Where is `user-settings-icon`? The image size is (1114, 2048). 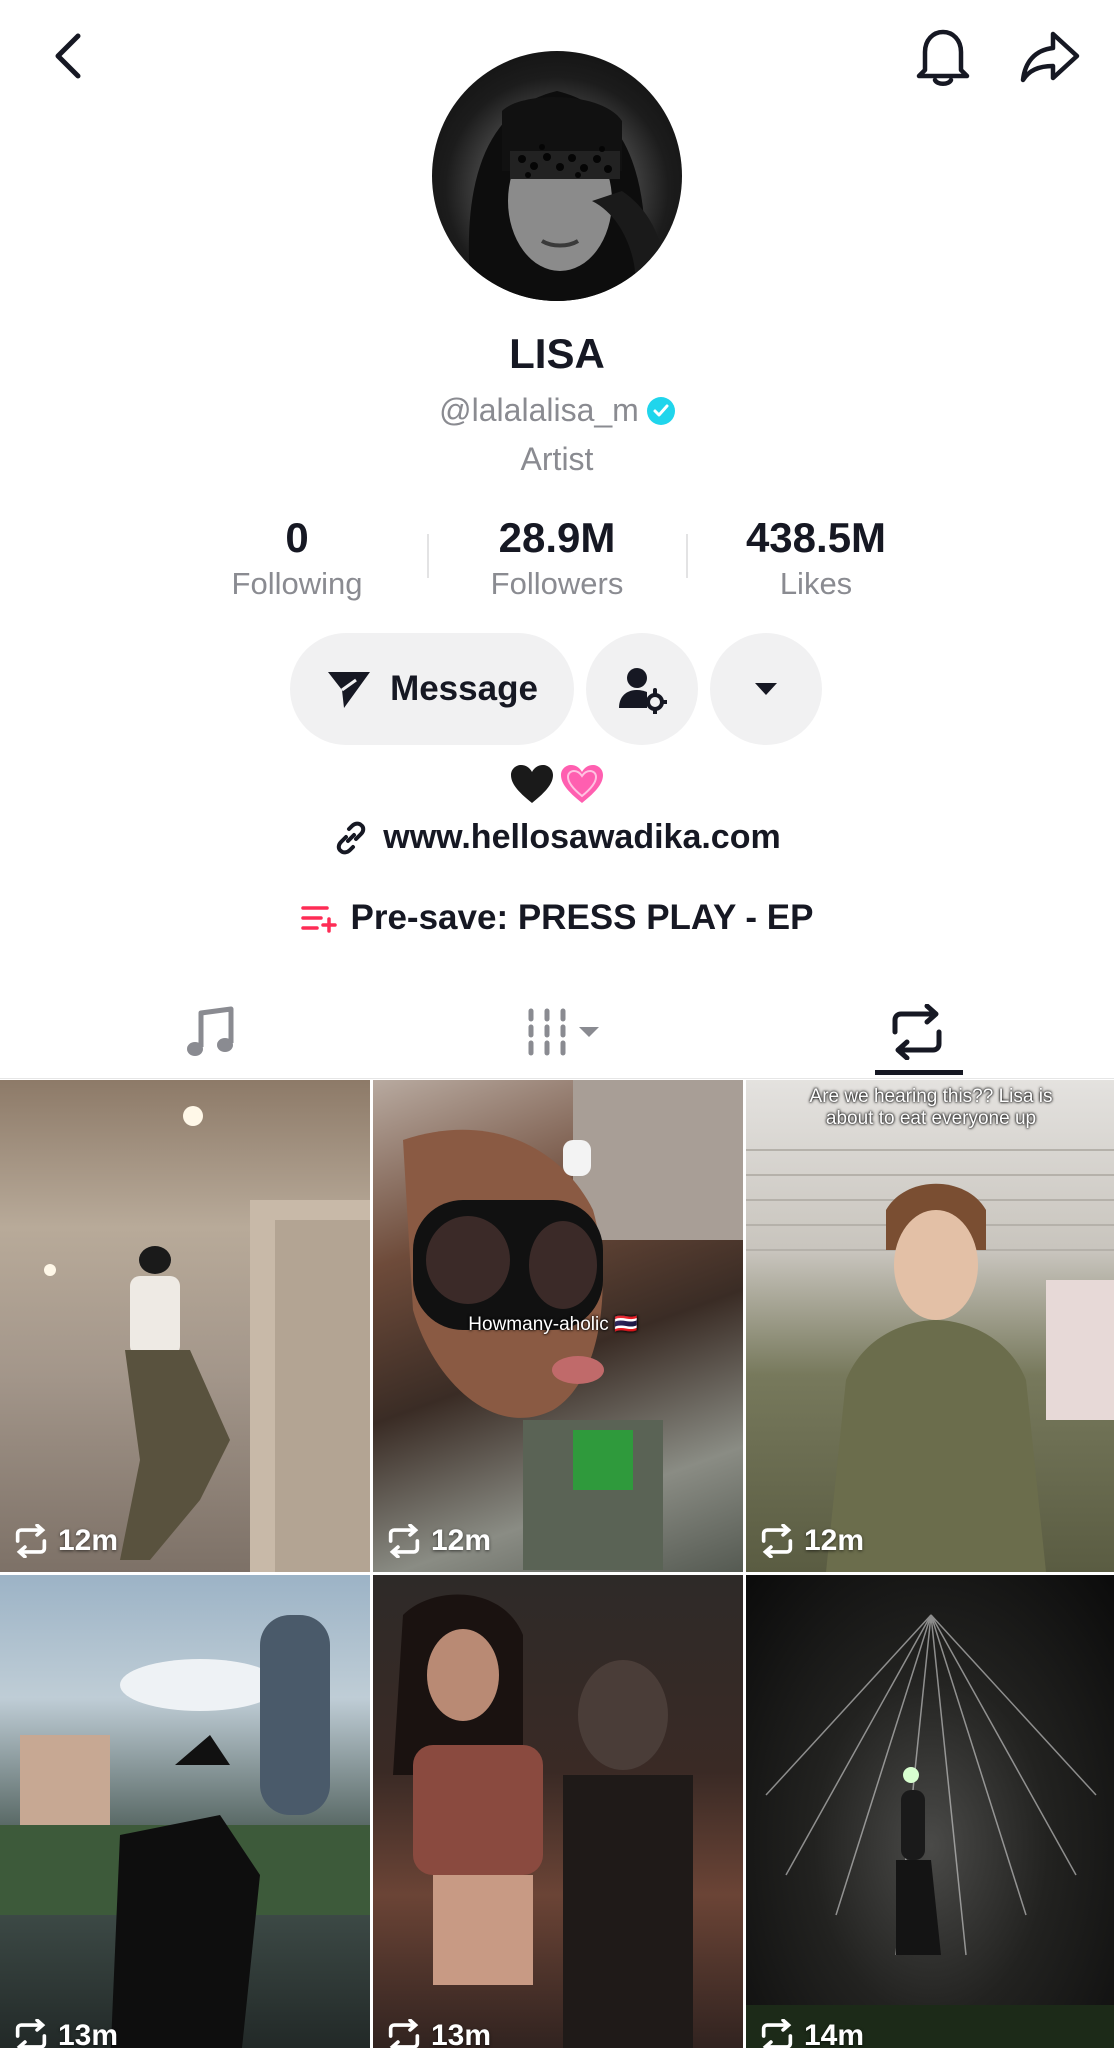 user-settings-icon is located at coordinates (643, 691).